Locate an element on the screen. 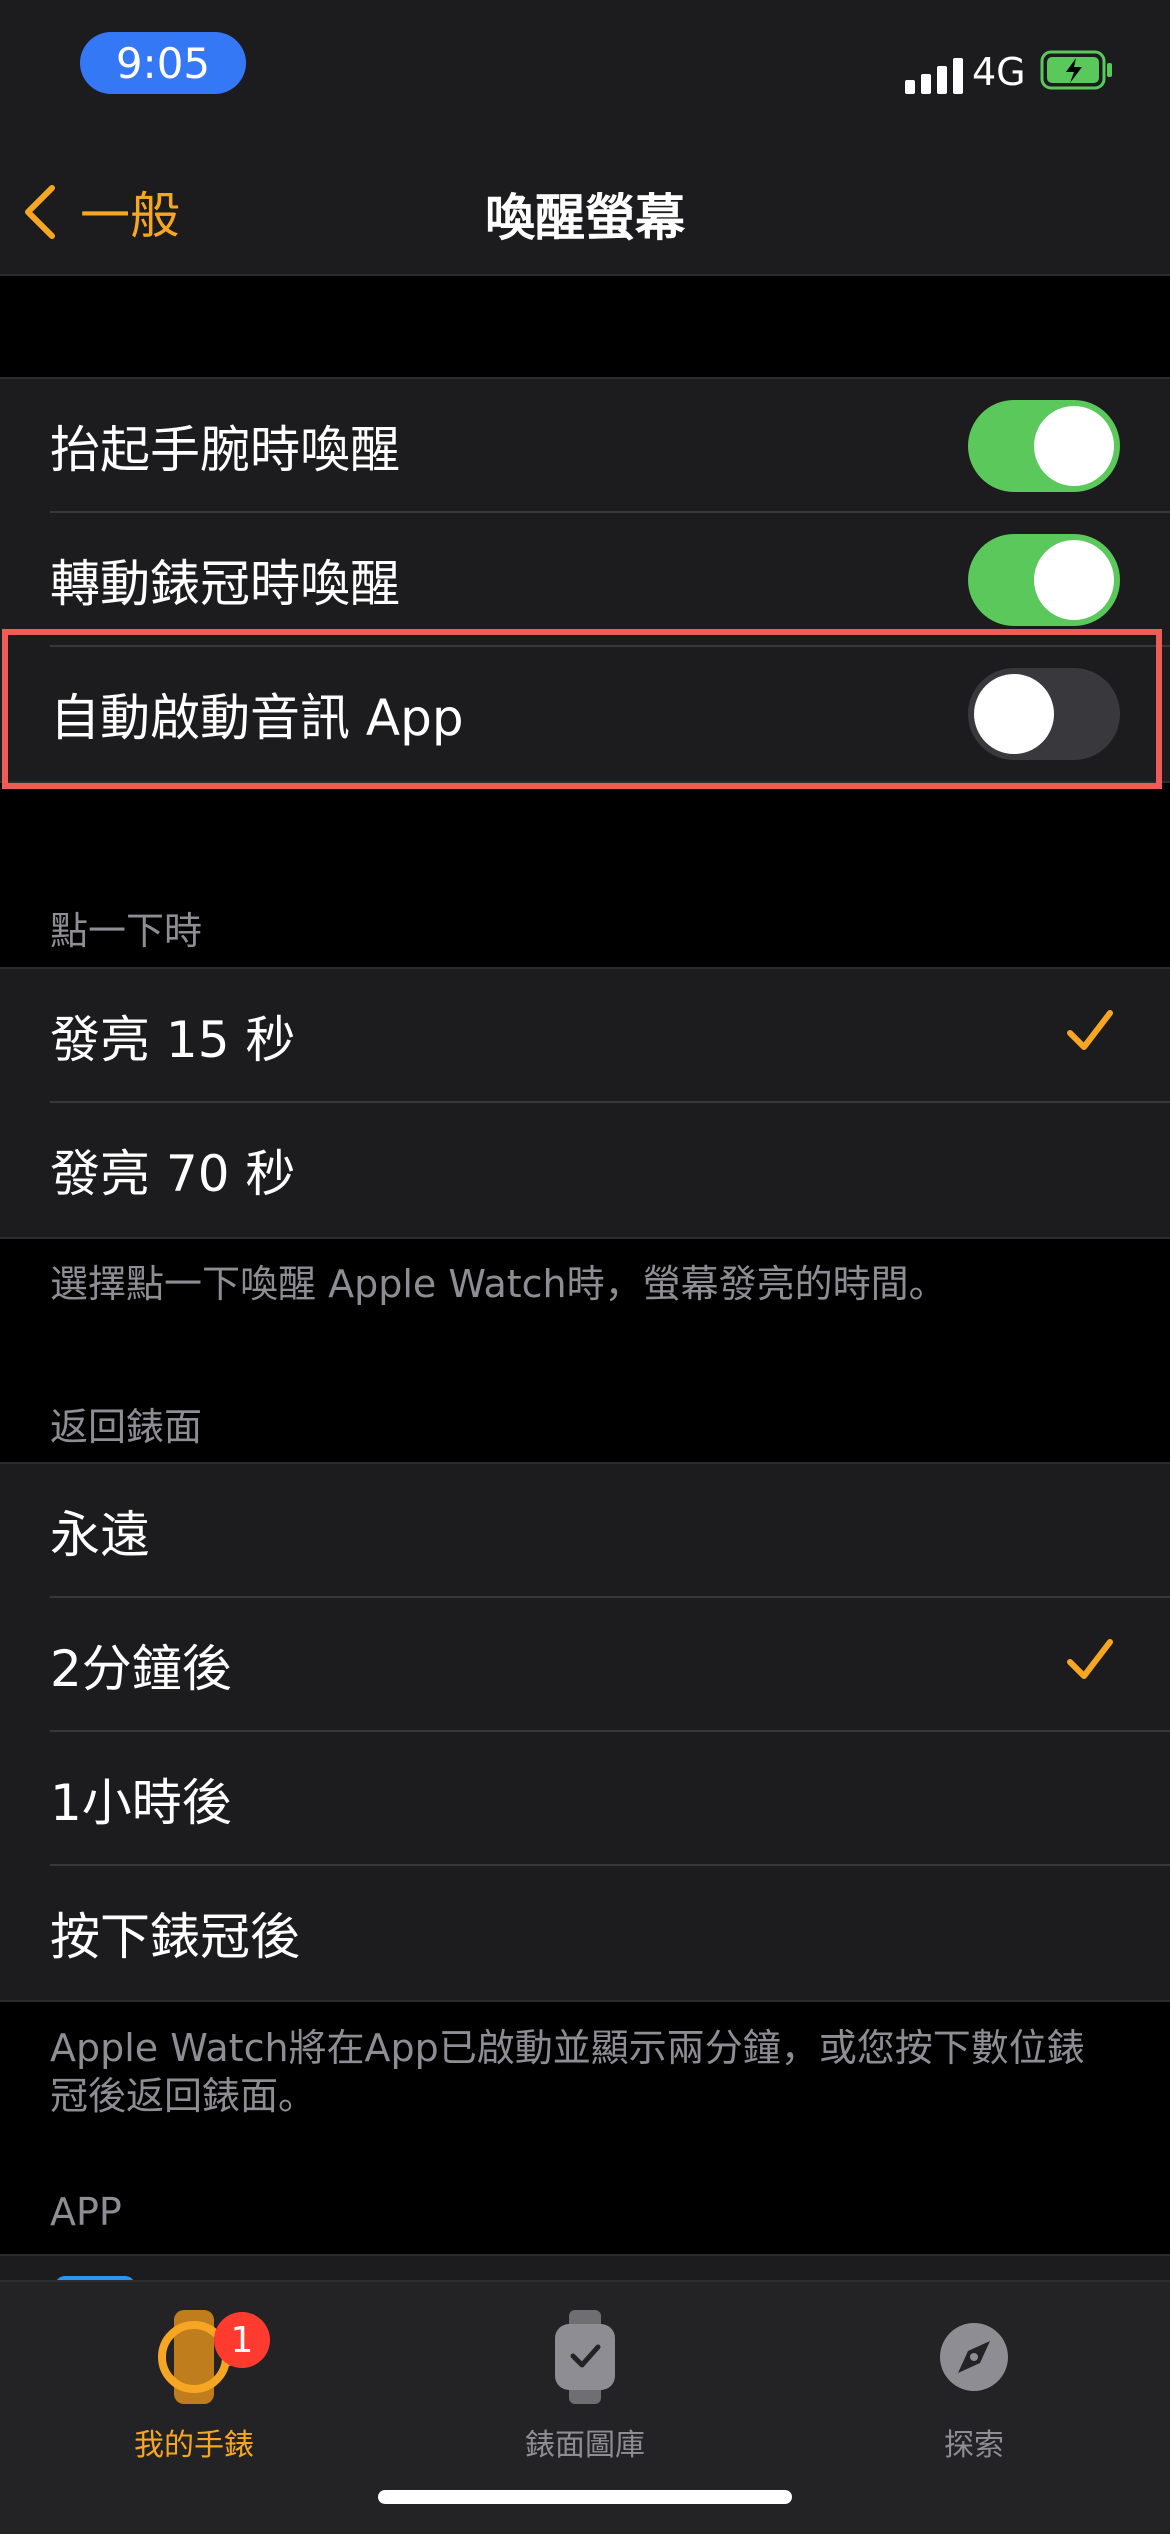  section-header-tap: 點一下時 is located at coordinates (126, 931).